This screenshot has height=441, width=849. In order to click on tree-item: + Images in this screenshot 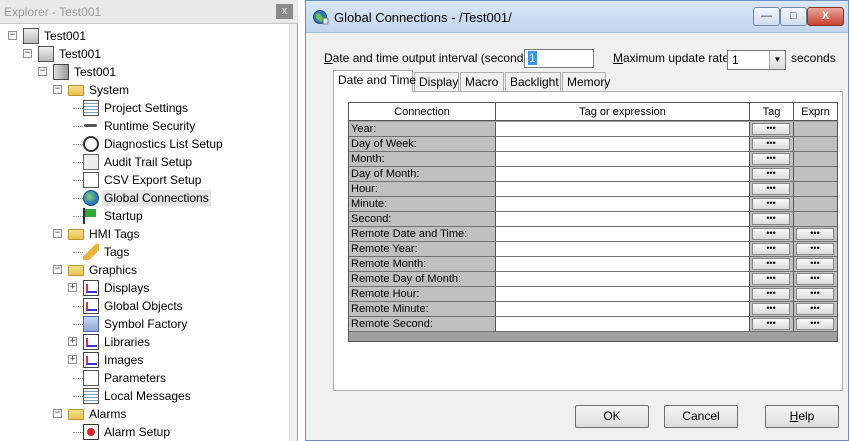, I will do `click(145, 360)`.